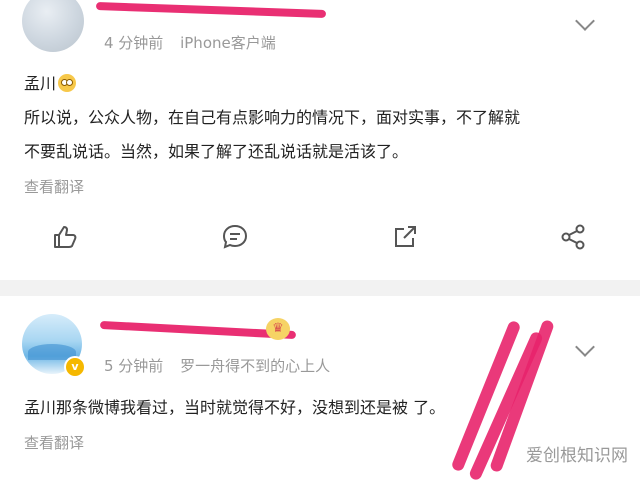  I want to click on post-meta: 5 分钟前 罗一舟得不到的心上人, so click(217, 365).